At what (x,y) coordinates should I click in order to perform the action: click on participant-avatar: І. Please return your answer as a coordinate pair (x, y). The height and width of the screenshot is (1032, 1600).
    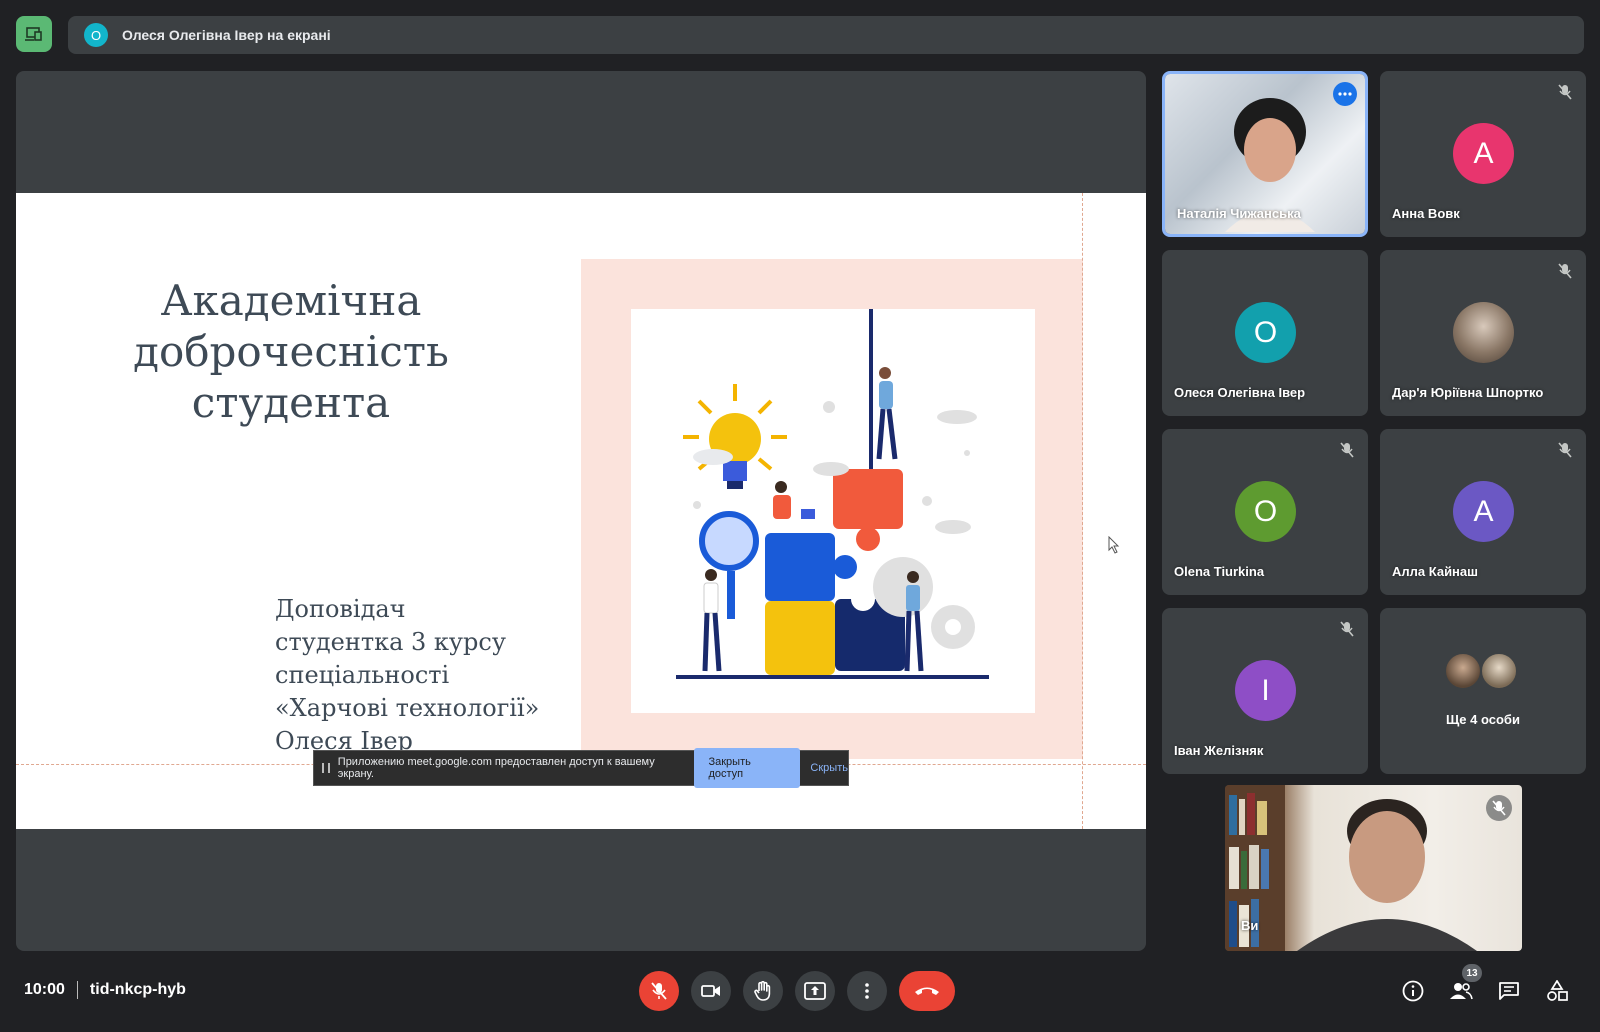
    Looking at the image, I should click on (1265, 690).